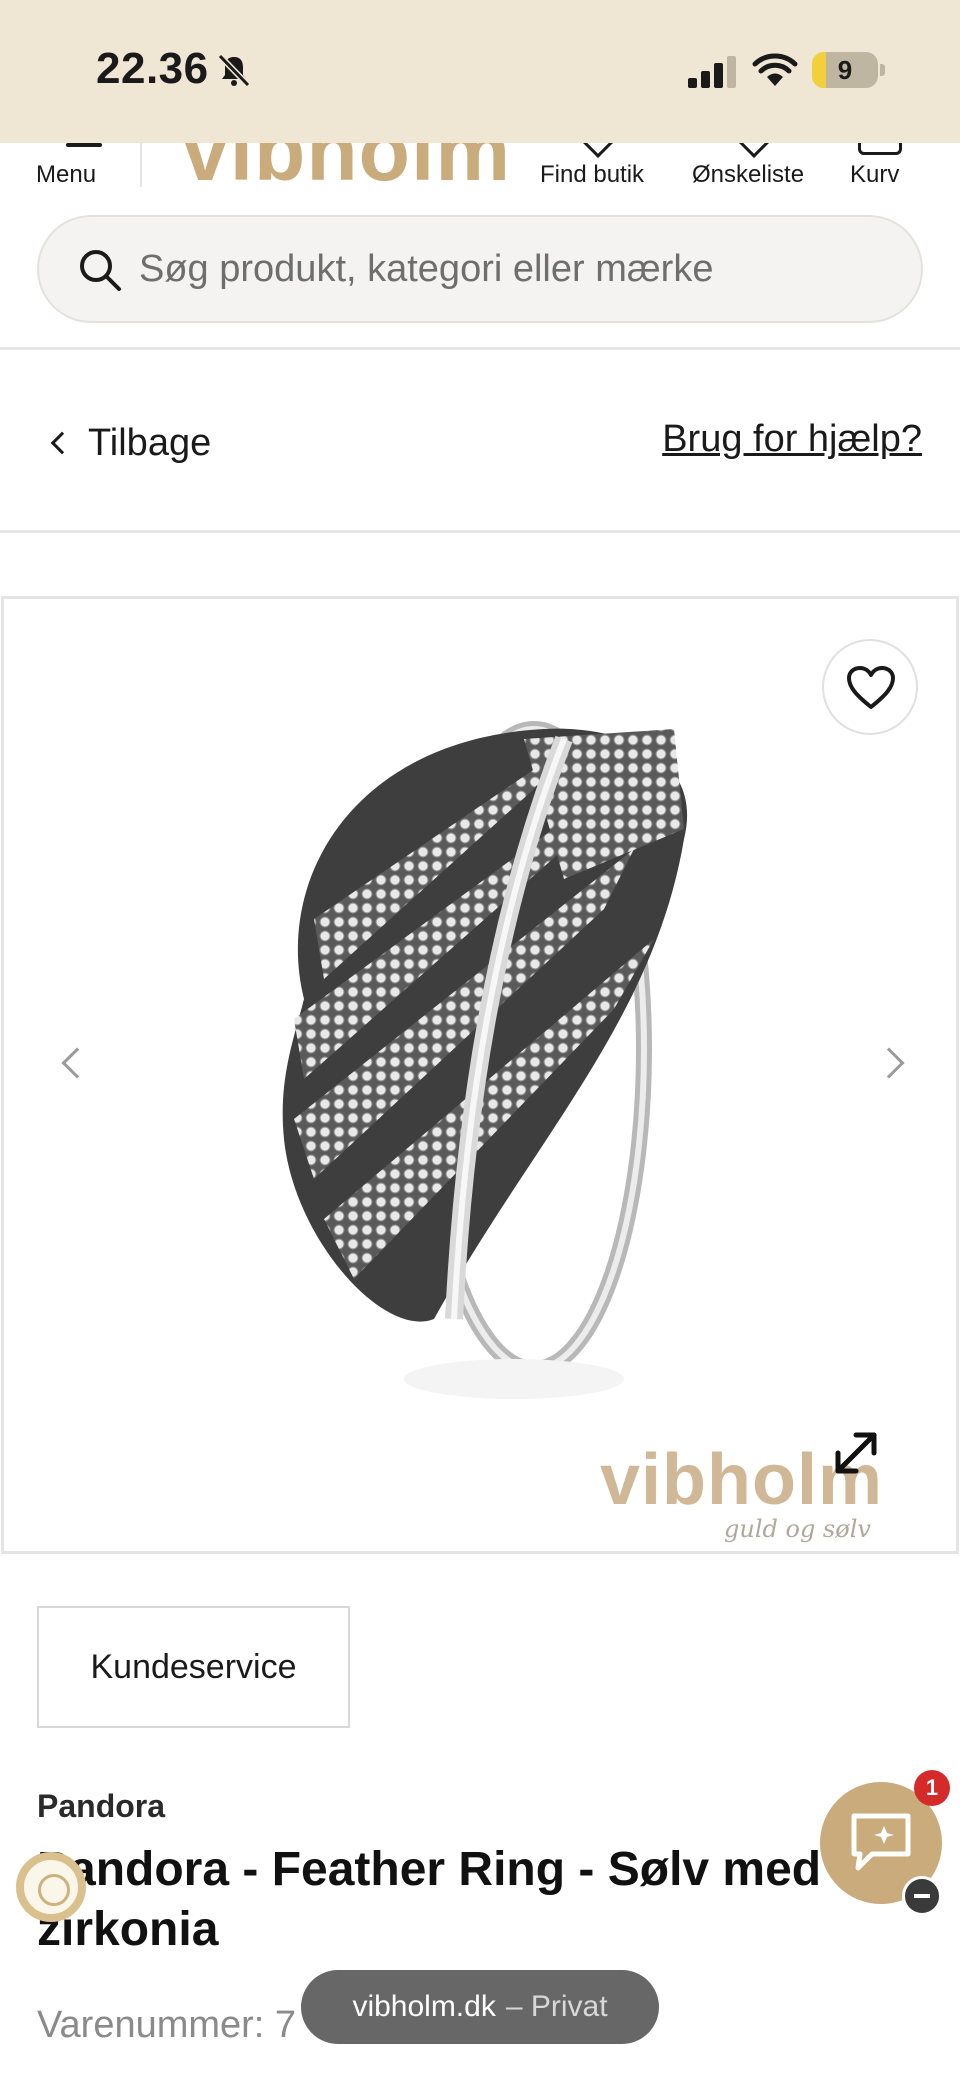 The width and height of the screenshot is (960, 2081). What do you see at coordinates (881, 1842) in the screenshot?
I see `chat-bubble-icon` at bounding box center [881, 1842].